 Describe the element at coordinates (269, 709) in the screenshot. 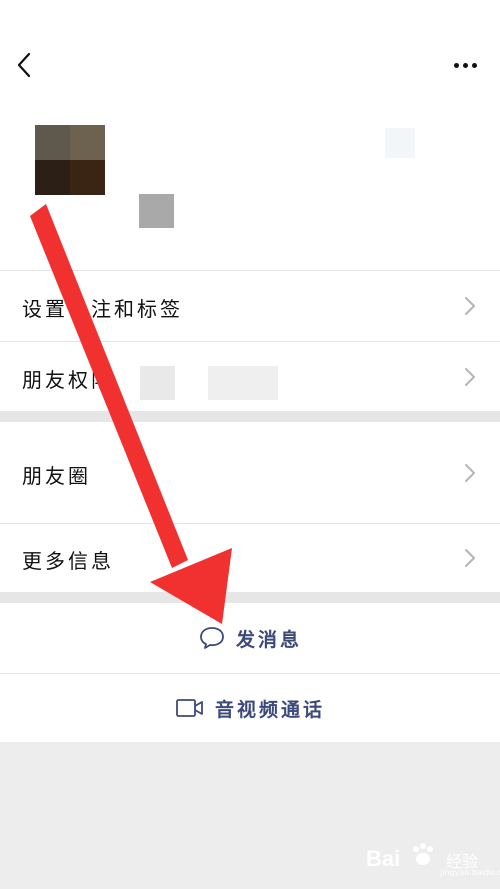

I see `video-call-label: 音视频通话` at that location.